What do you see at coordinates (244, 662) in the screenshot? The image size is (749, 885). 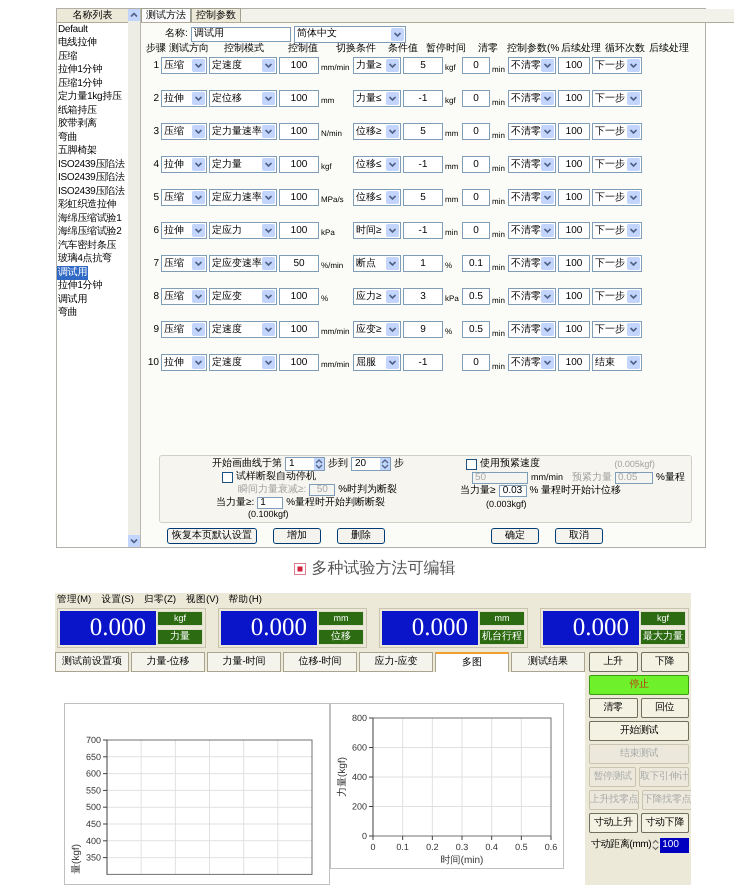 I see `tab: 力量-时间` at bounding box center [244, 662].